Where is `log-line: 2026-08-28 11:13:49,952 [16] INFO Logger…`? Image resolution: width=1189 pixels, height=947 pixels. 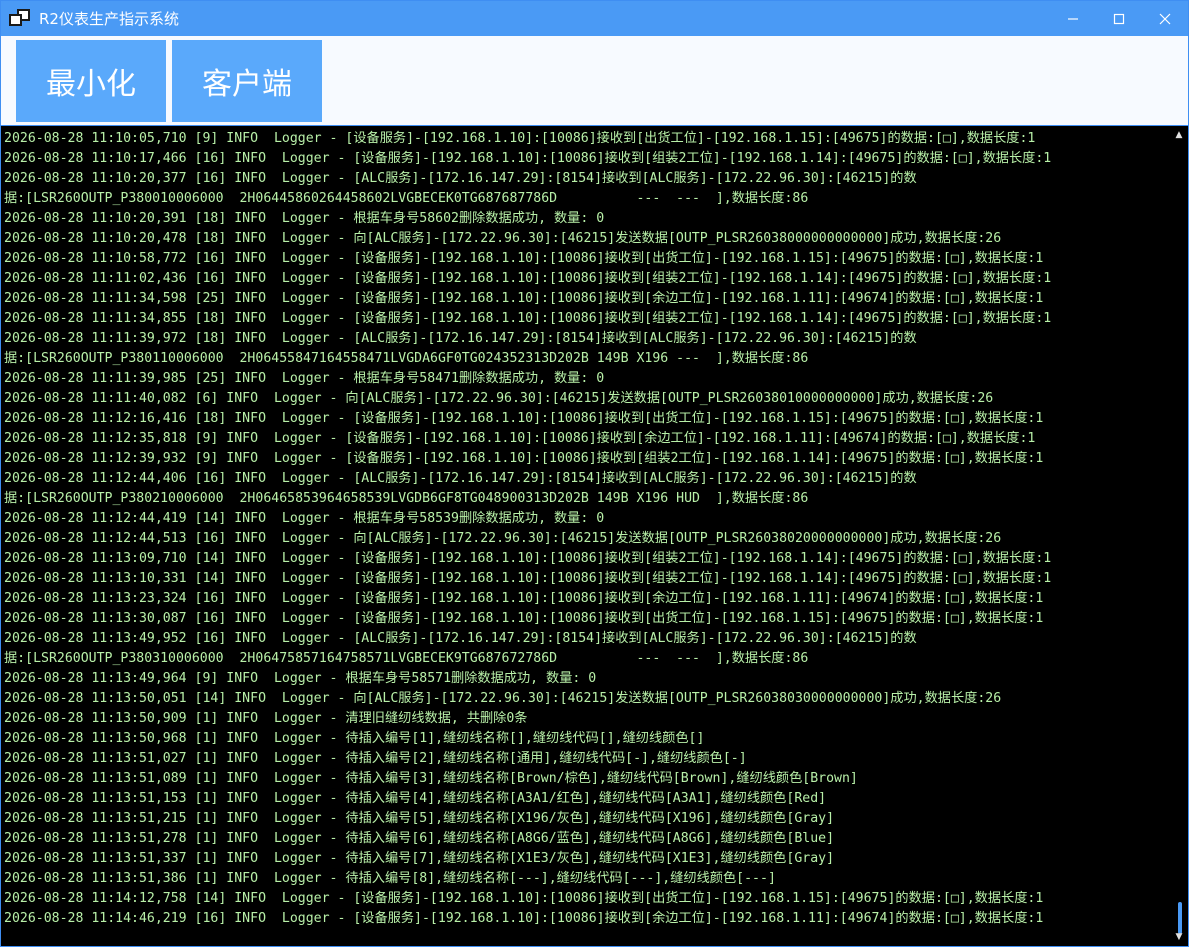
log-line: 2026-08-28 11:13:49,952 [16] INFO Logger… is located at coordinates (460, 638).